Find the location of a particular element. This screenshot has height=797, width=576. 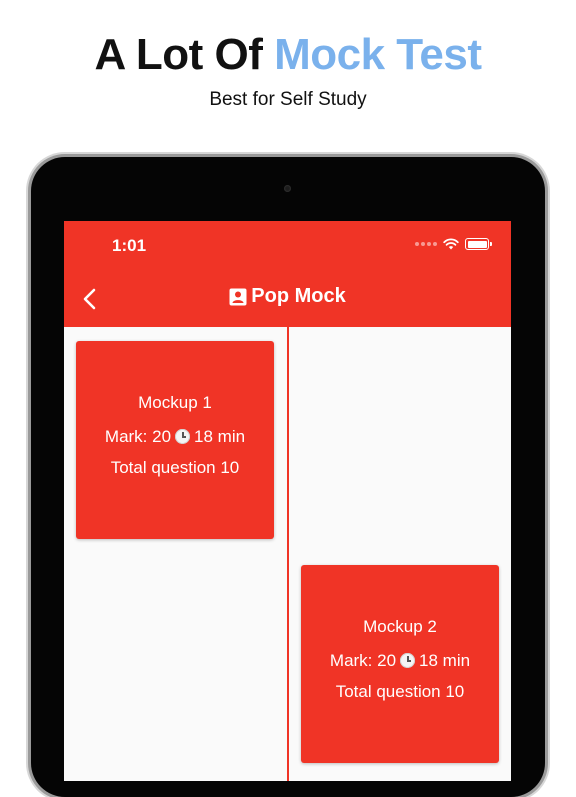

headline-start: A Lot Of is located at coordinates (184, 54).